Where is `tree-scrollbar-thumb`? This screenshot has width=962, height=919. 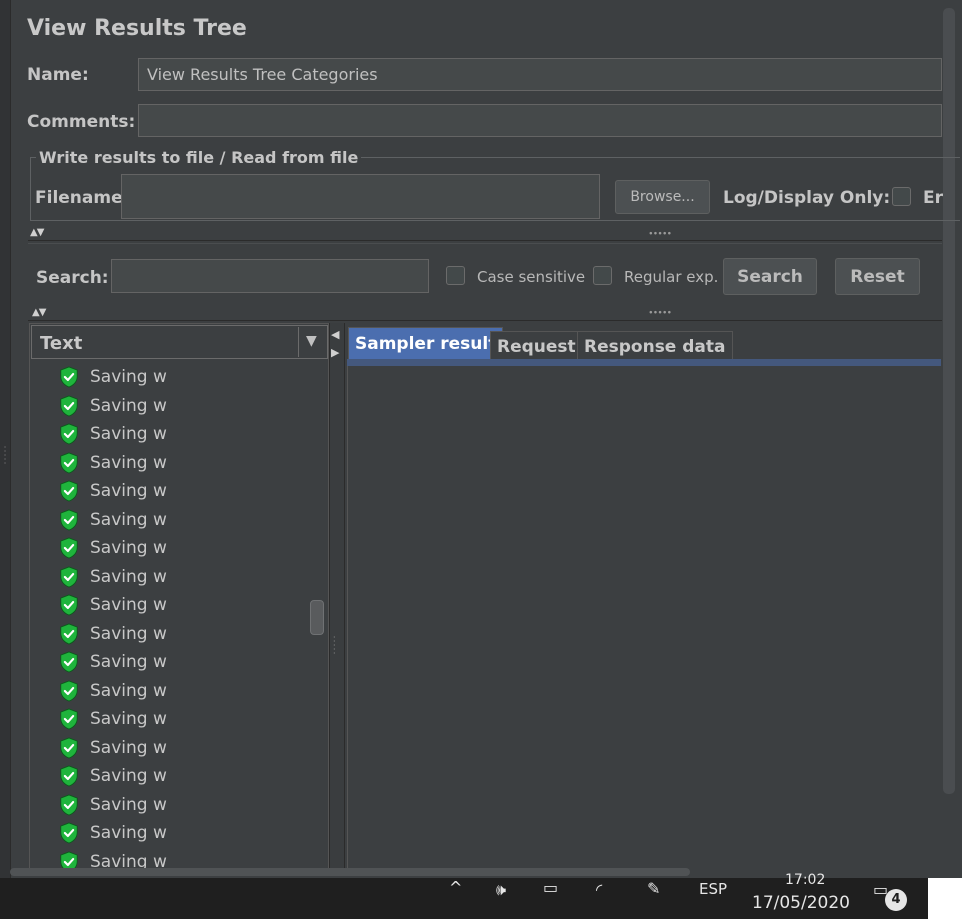
tree-scrollbar-thumb is located at coordinates (317, 617).